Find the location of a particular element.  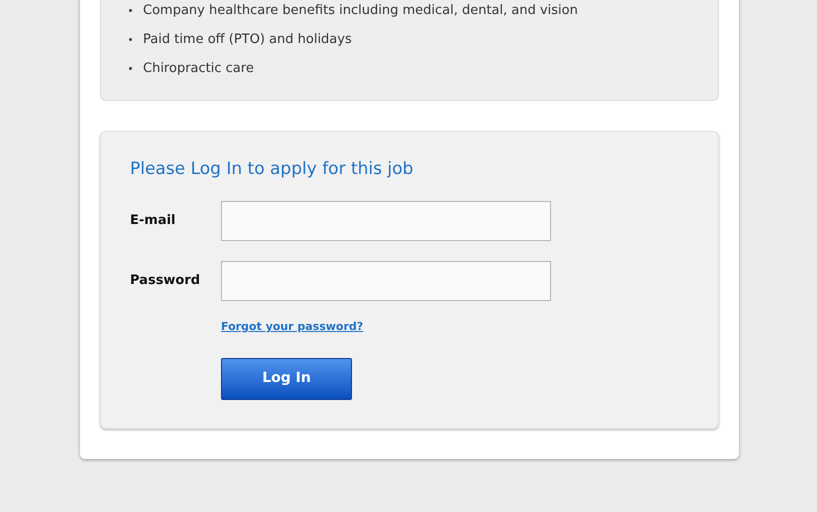

benefit-item: Paid time off (PTO) and holidays is located at coordinates (247, 40).